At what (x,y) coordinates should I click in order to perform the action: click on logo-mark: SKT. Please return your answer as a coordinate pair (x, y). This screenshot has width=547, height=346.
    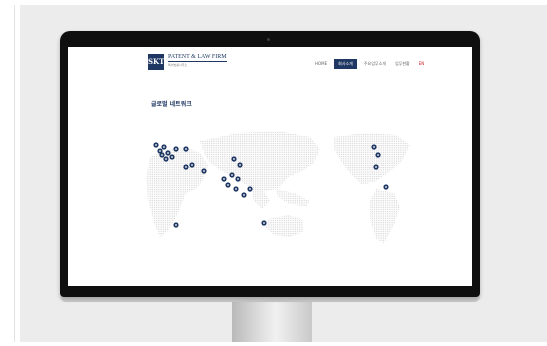
    Looking at the image, I should click on (156, 62).